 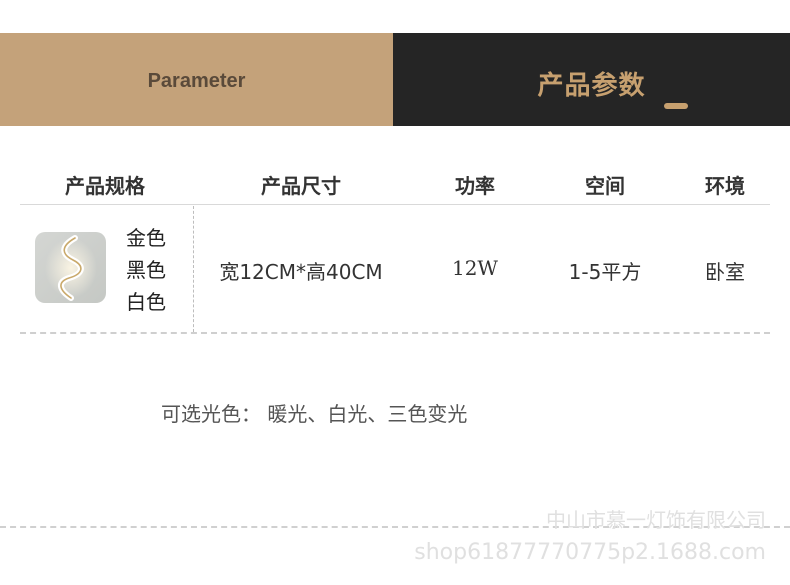 I want to click on banner-accent-dash, so click(x=676, y=106).